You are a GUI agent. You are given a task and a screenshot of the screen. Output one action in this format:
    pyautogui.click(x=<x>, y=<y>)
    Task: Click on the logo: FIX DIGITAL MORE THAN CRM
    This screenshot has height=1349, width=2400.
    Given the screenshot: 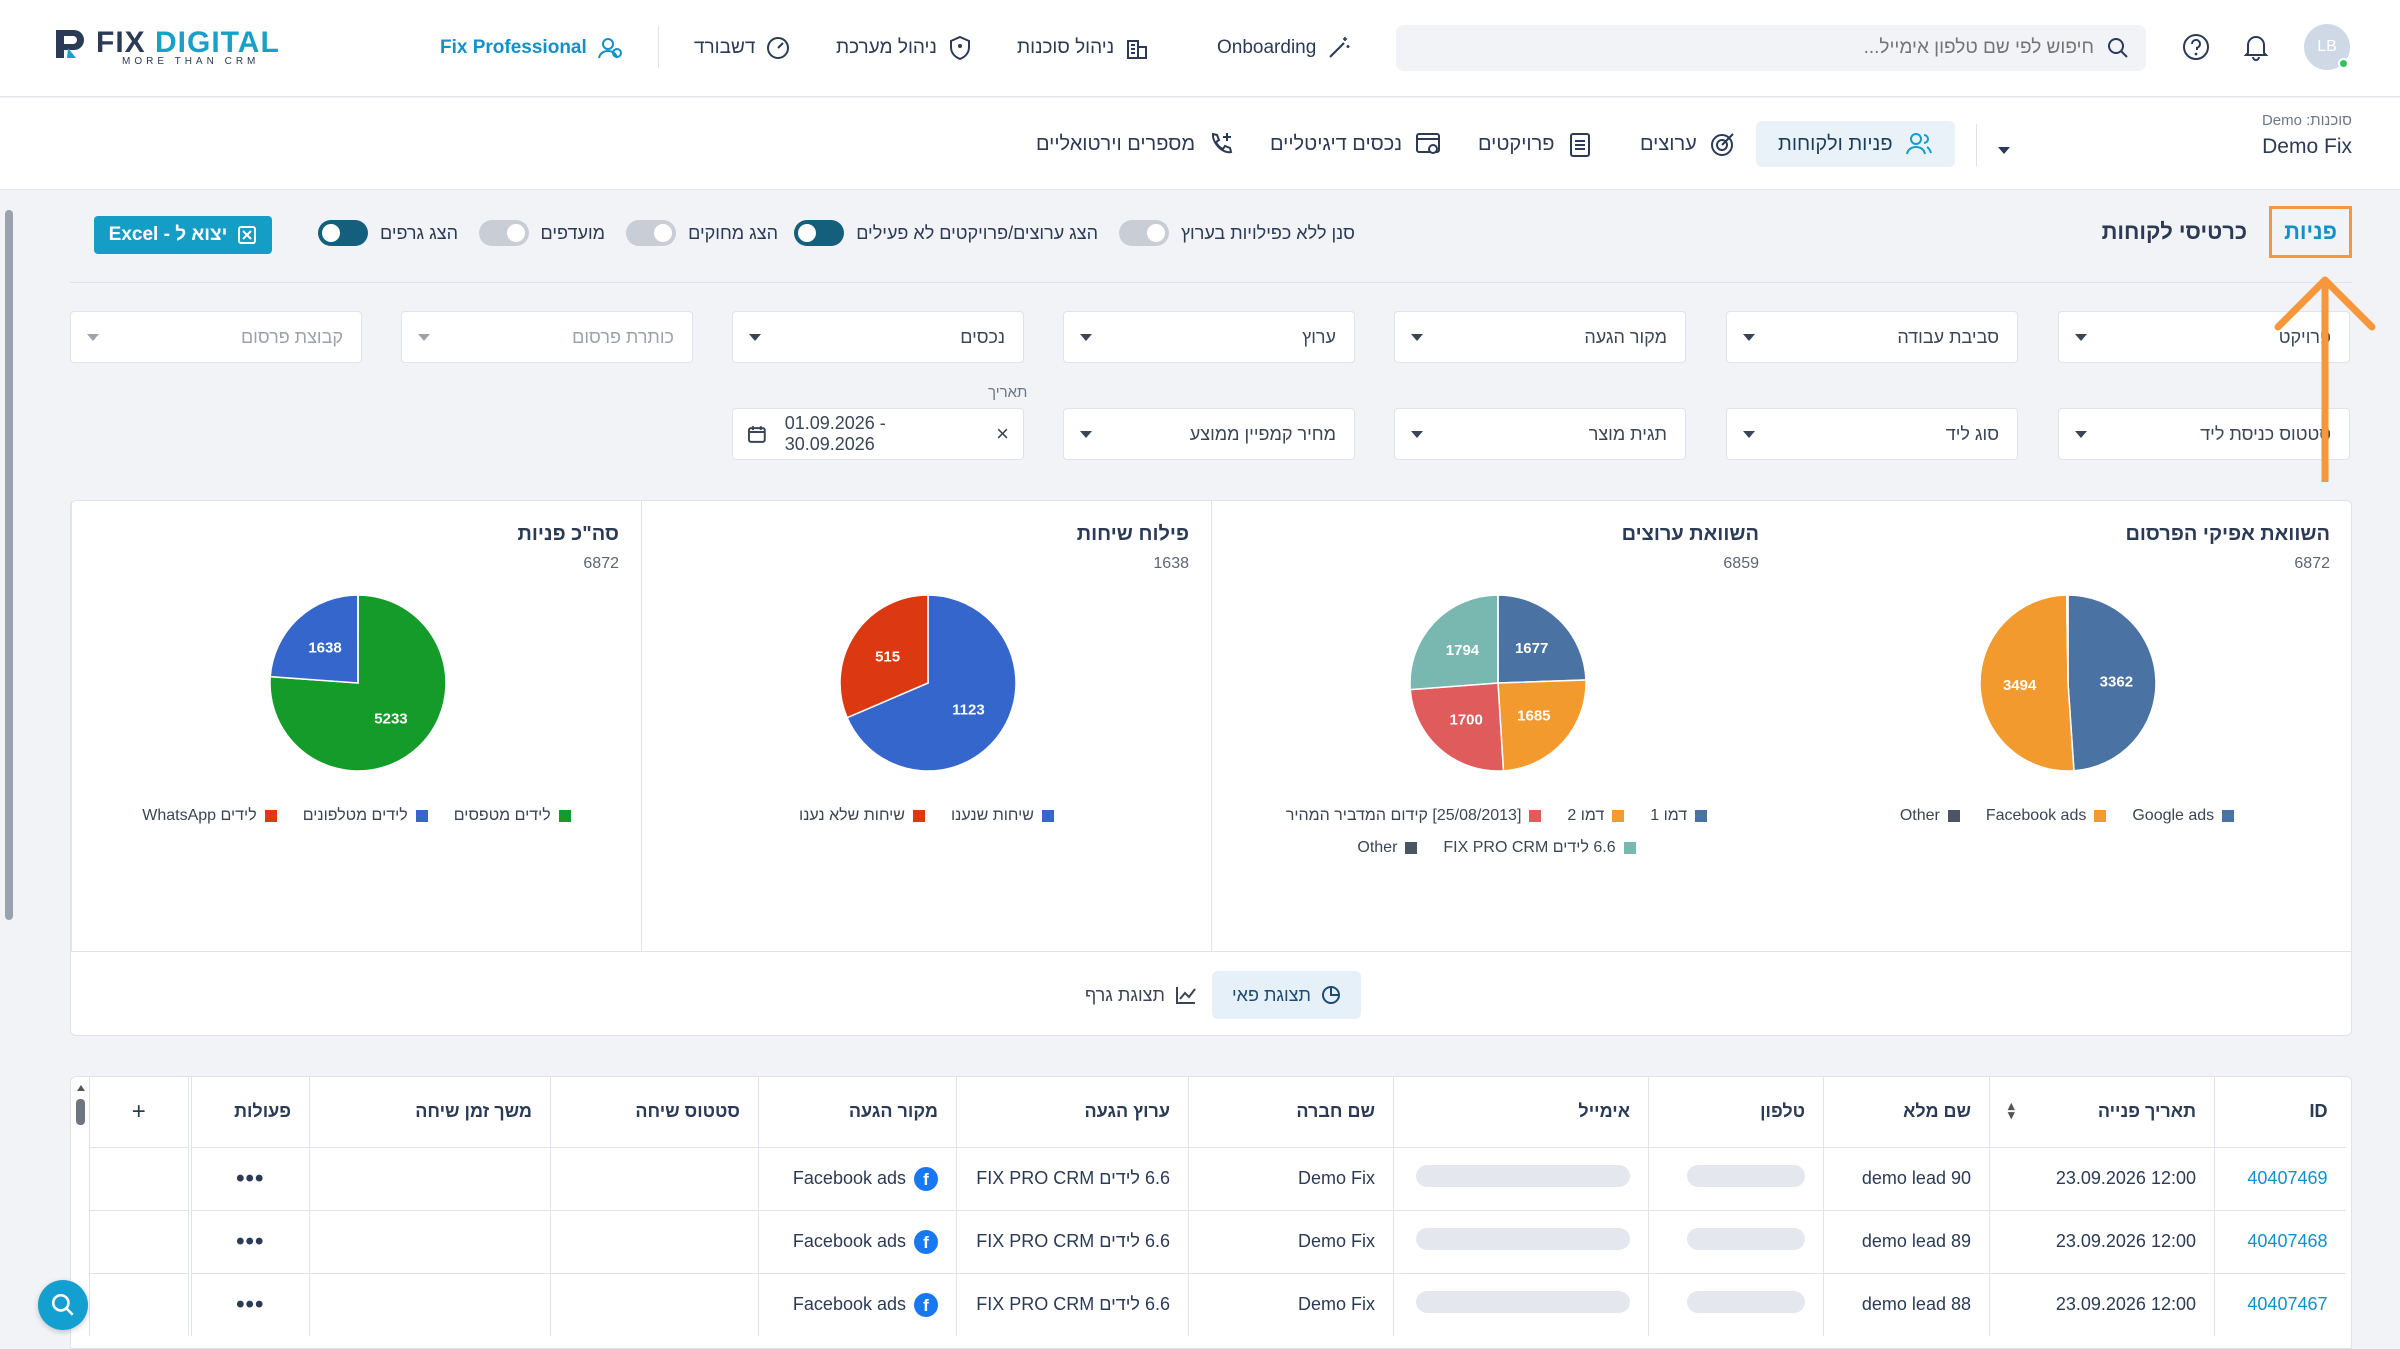 What is the action you would take?
    pyautogui.click(x=167, y=47)
    